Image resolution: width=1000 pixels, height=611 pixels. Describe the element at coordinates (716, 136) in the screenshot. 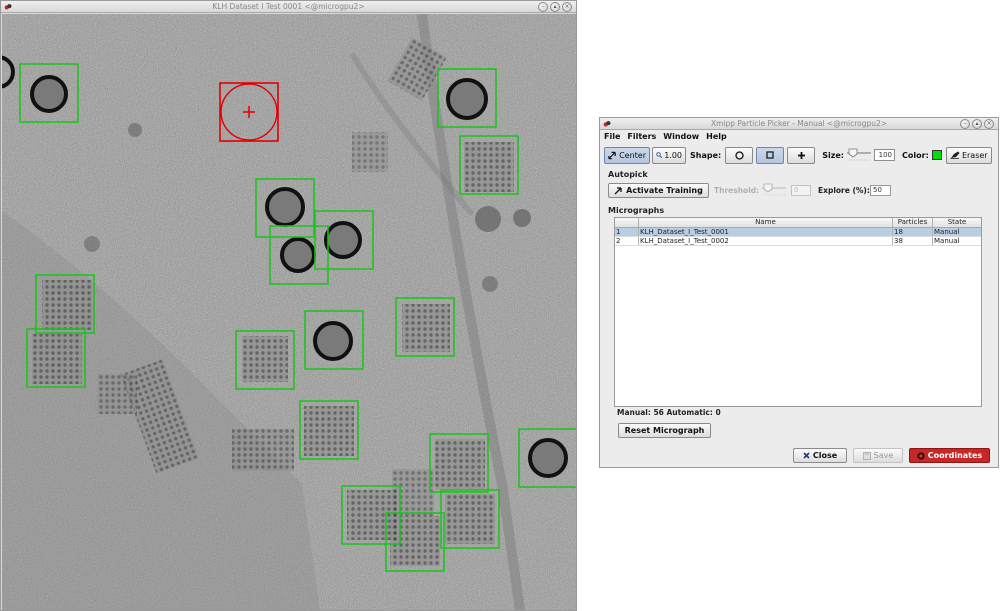

I see `menu-help: Help` at that location.